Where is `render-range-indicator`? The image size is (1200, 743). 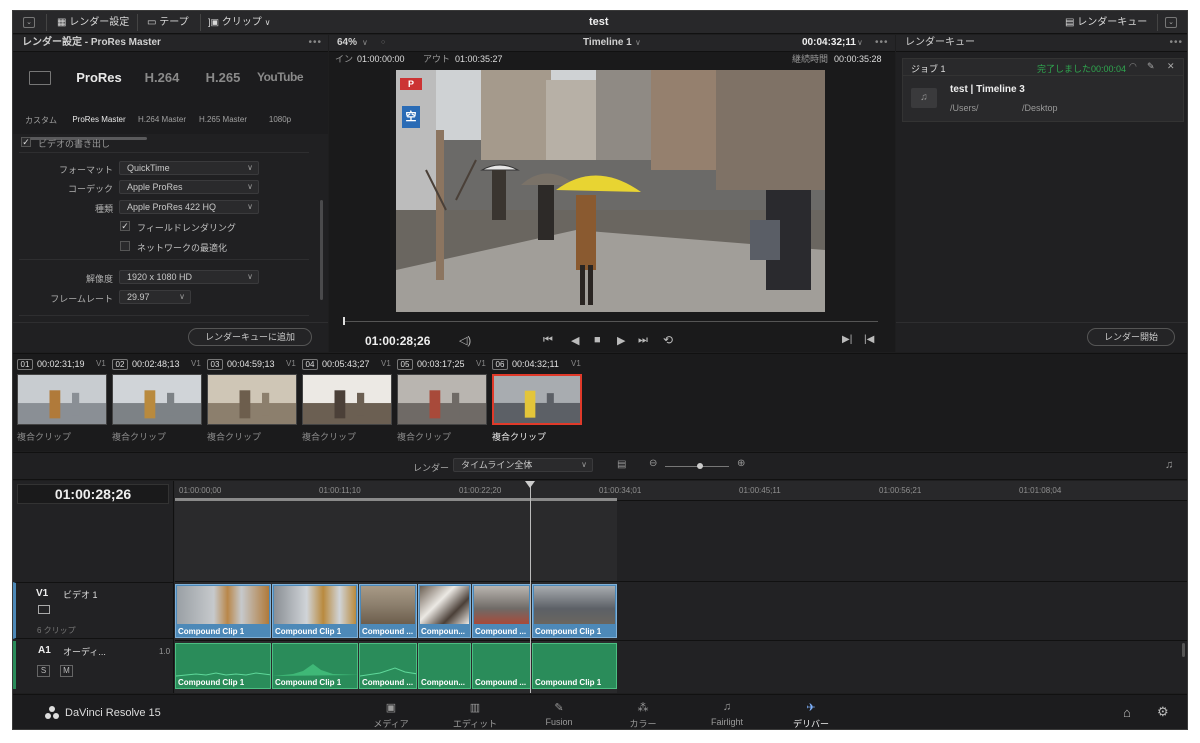 render-range-indicator is located at coordinates (396, 499).